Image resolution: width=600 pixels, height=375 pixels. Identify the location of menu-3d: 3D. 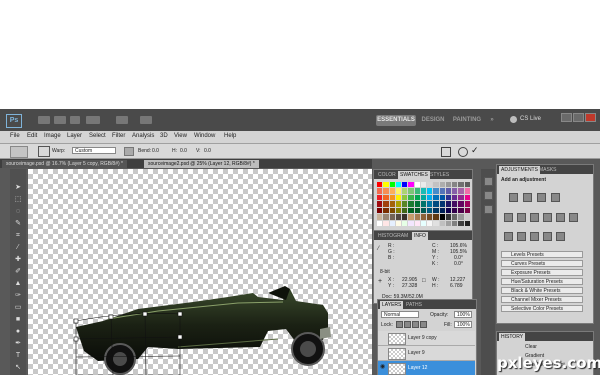
(164, 136).